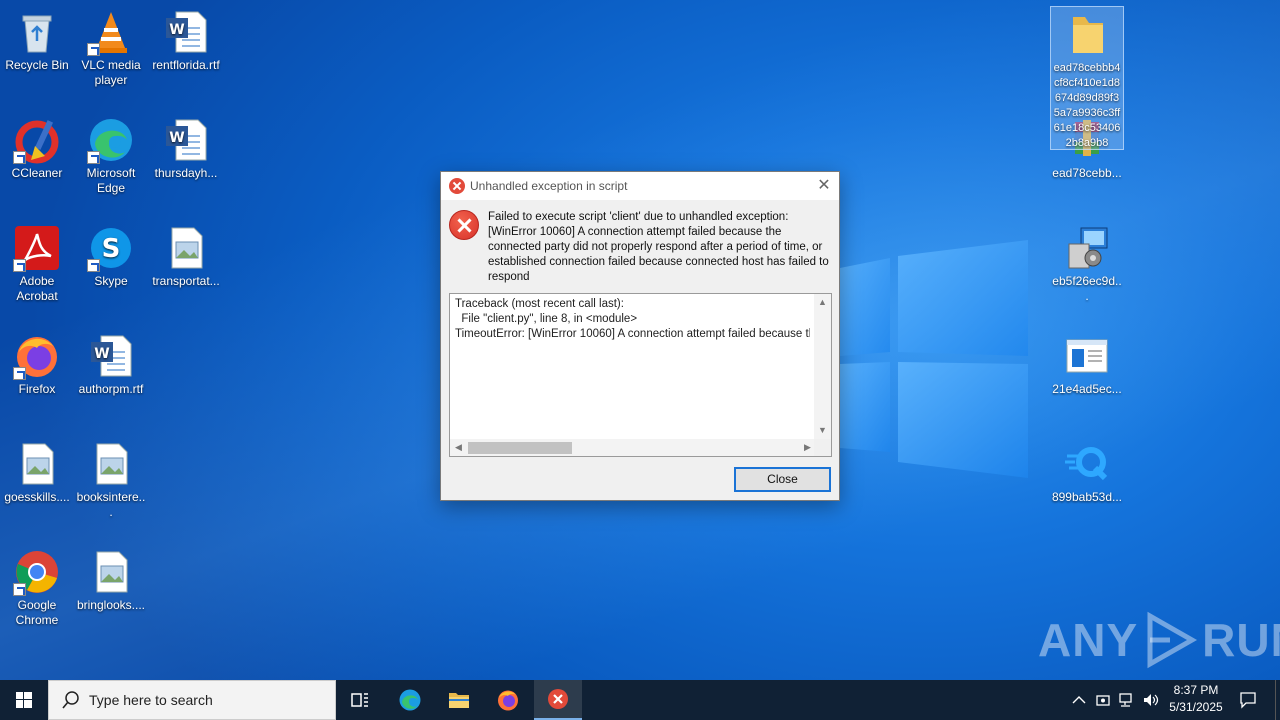 Image resolution: width=1280 pixels, height=720 pixels. Describe the element at coordinates (111, 32) in the screenshot. I see `vlc-icon` at that location.